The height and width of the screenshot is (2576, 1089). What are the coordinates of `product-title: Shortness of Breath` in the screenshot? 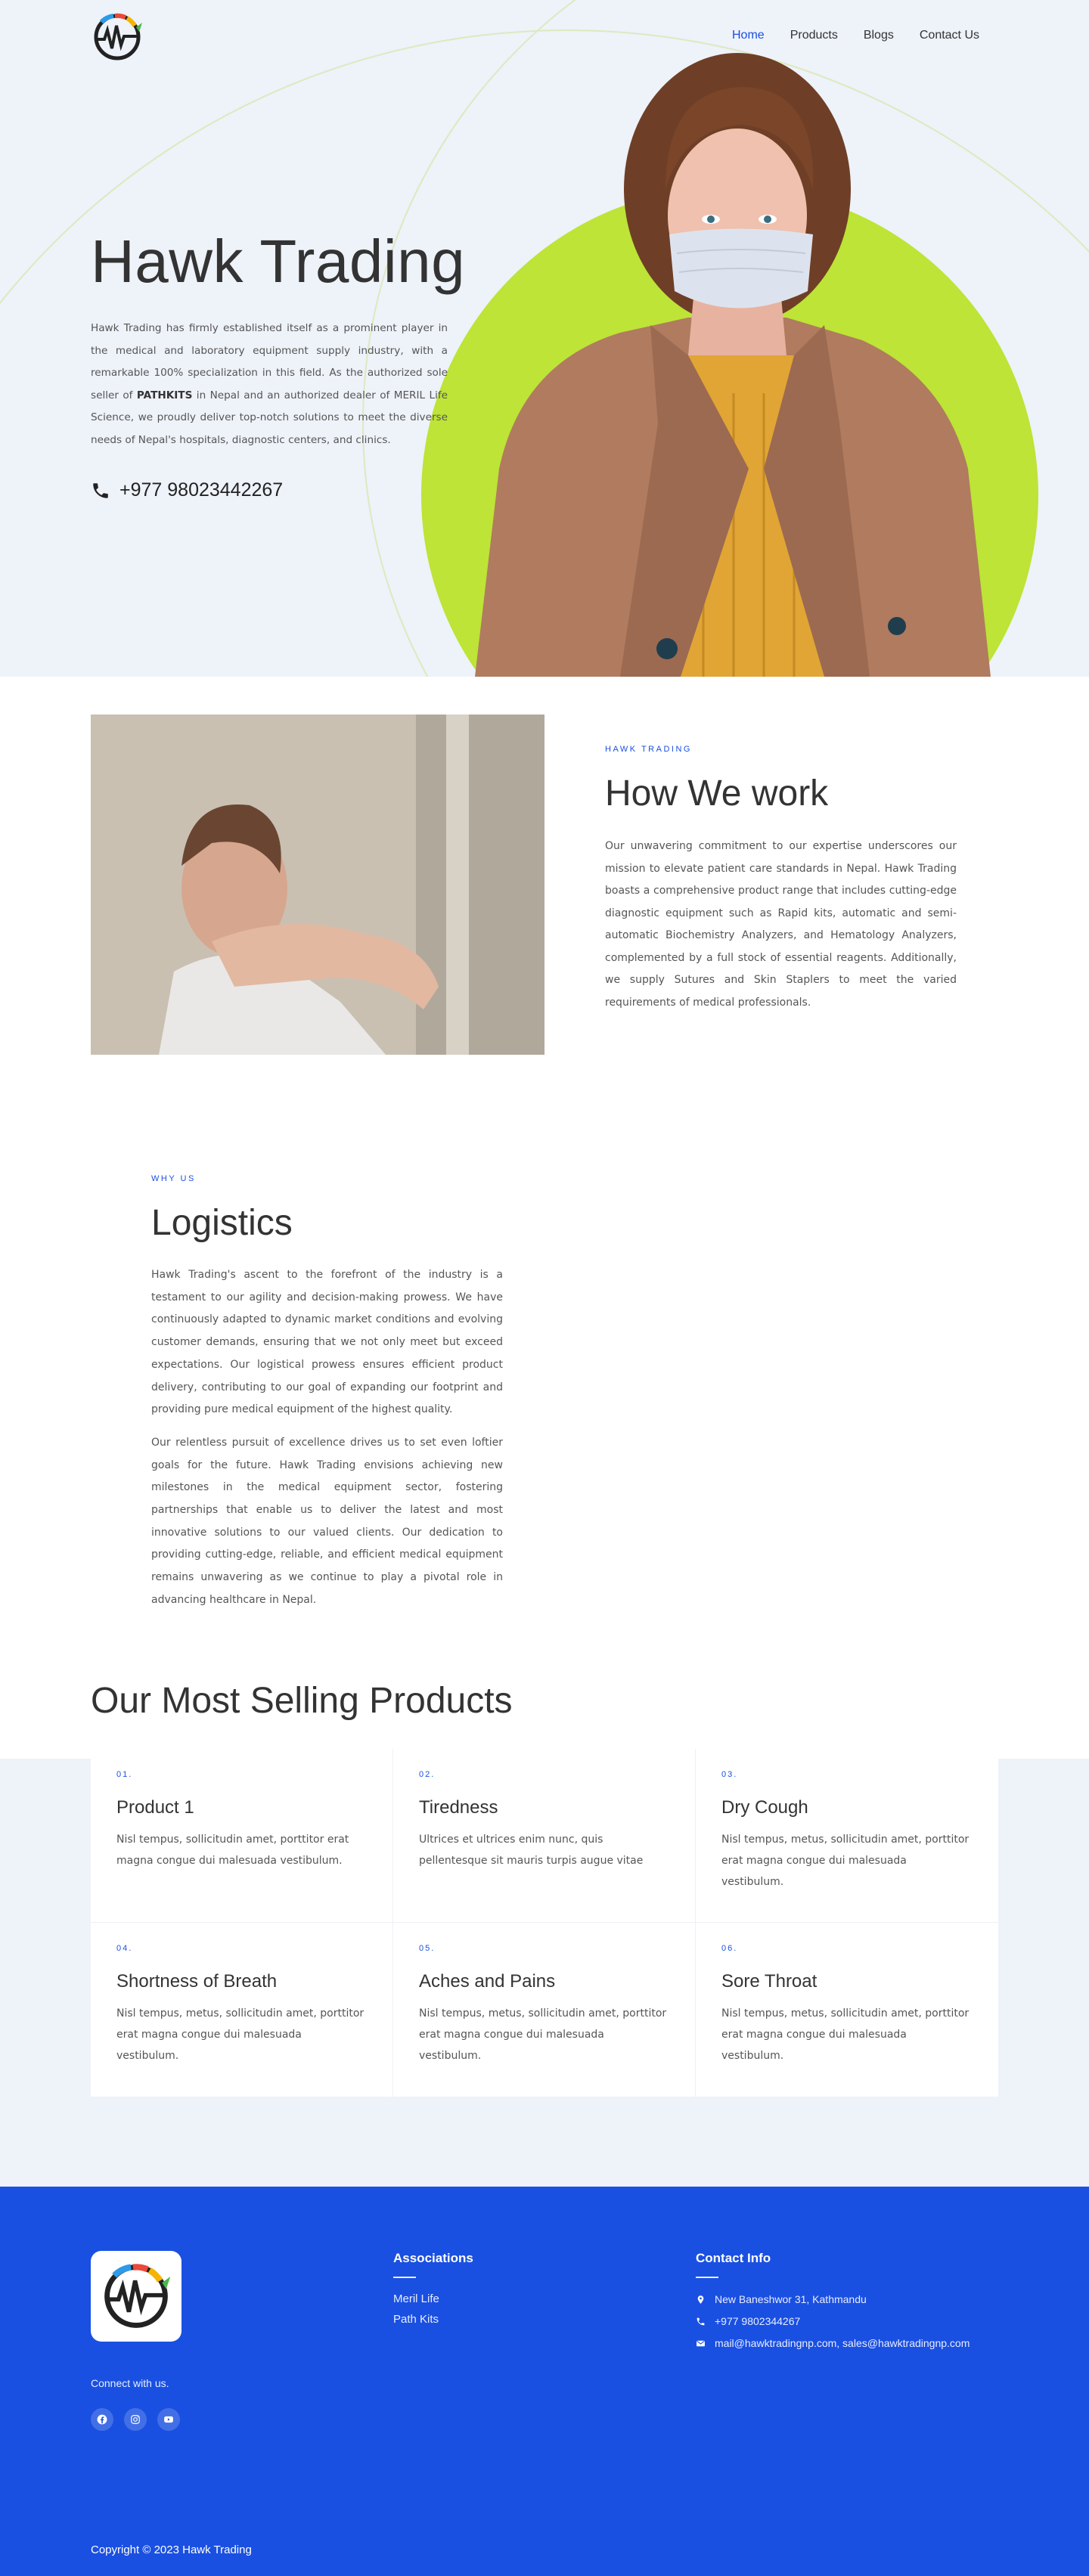 It's located at (197, 1981).